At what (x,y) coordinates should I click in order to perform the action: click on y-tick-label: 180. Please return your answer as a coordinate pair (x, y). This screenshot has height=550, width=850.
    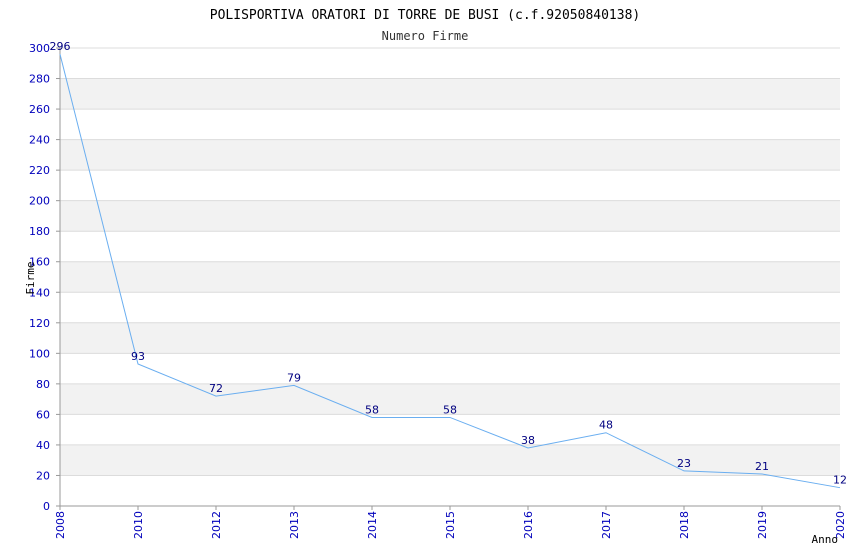
    Looking at the image, I should click on (39, 231).